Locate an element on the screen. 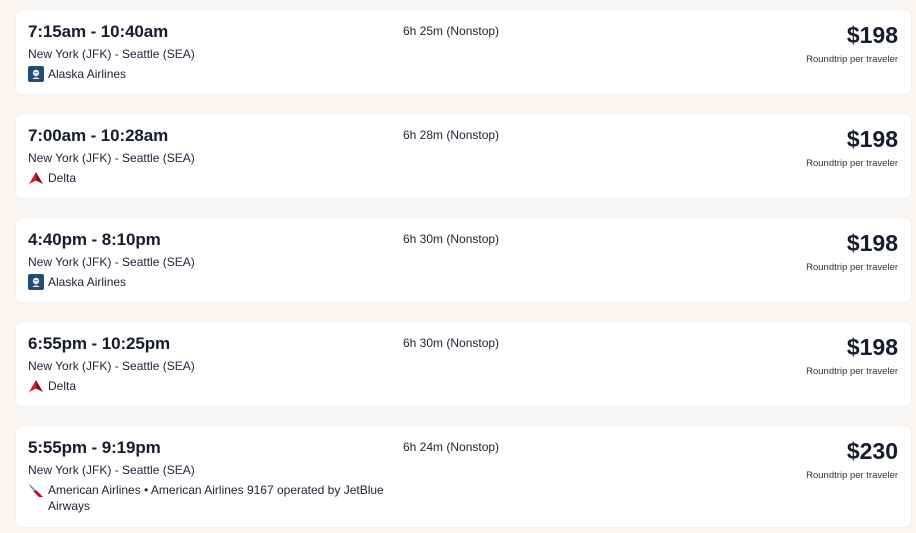 This screenshot has width=916, height=533. flight-times: 5:55pm - 9:19pm is located at coordinates (94, 447).